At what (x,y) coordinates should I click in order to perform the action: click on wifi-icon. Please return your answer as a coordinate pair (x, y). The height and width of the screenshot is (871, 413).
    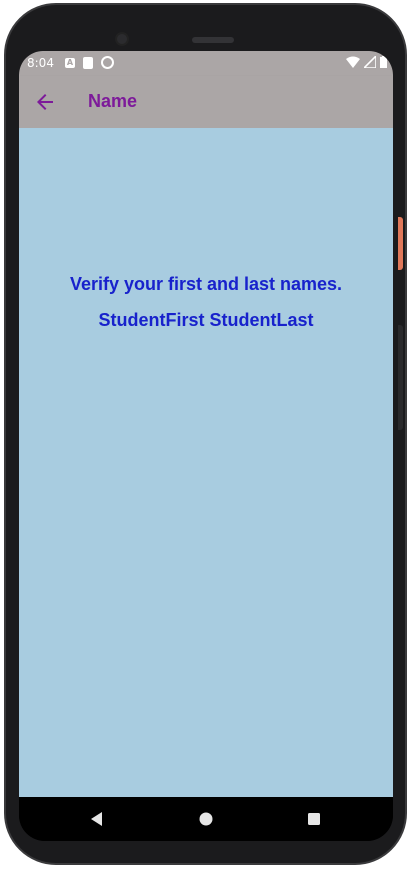
    Looking at the image, I should click on (353, 62).